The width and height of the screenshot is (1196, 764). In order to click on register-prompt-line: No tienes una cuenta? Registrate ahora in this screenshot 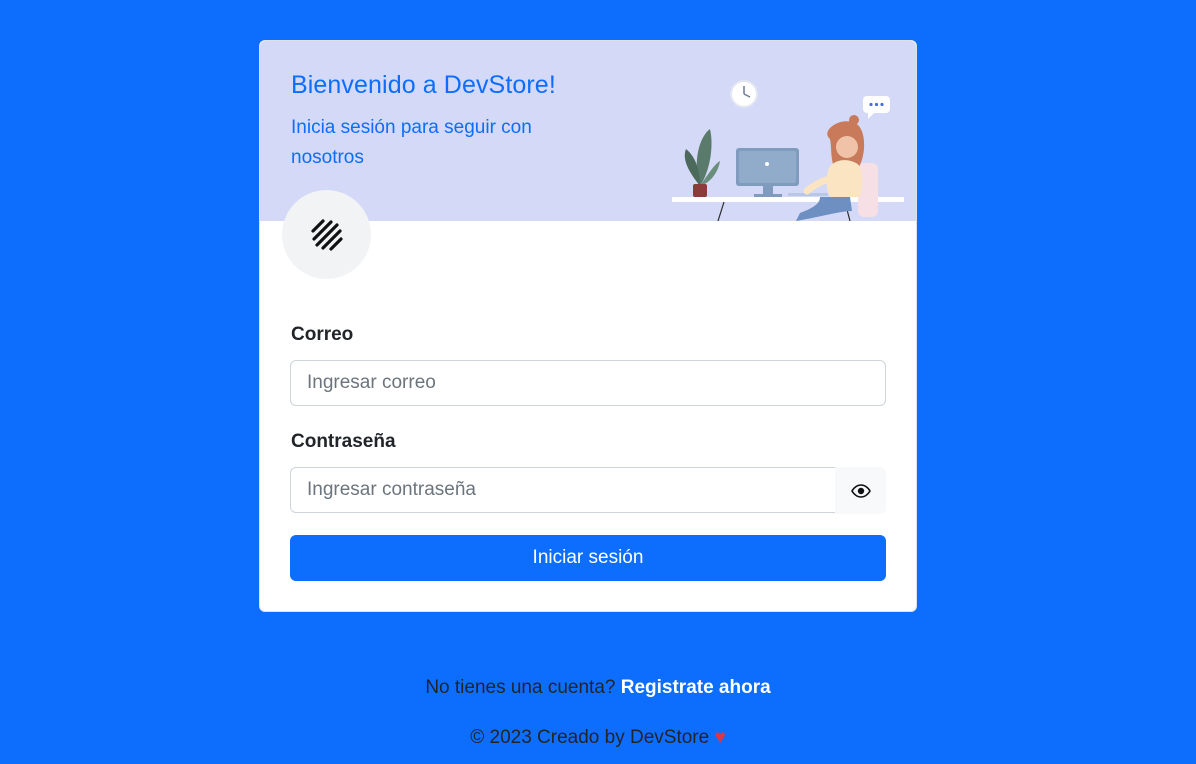, I will do `click(598, 688)`.